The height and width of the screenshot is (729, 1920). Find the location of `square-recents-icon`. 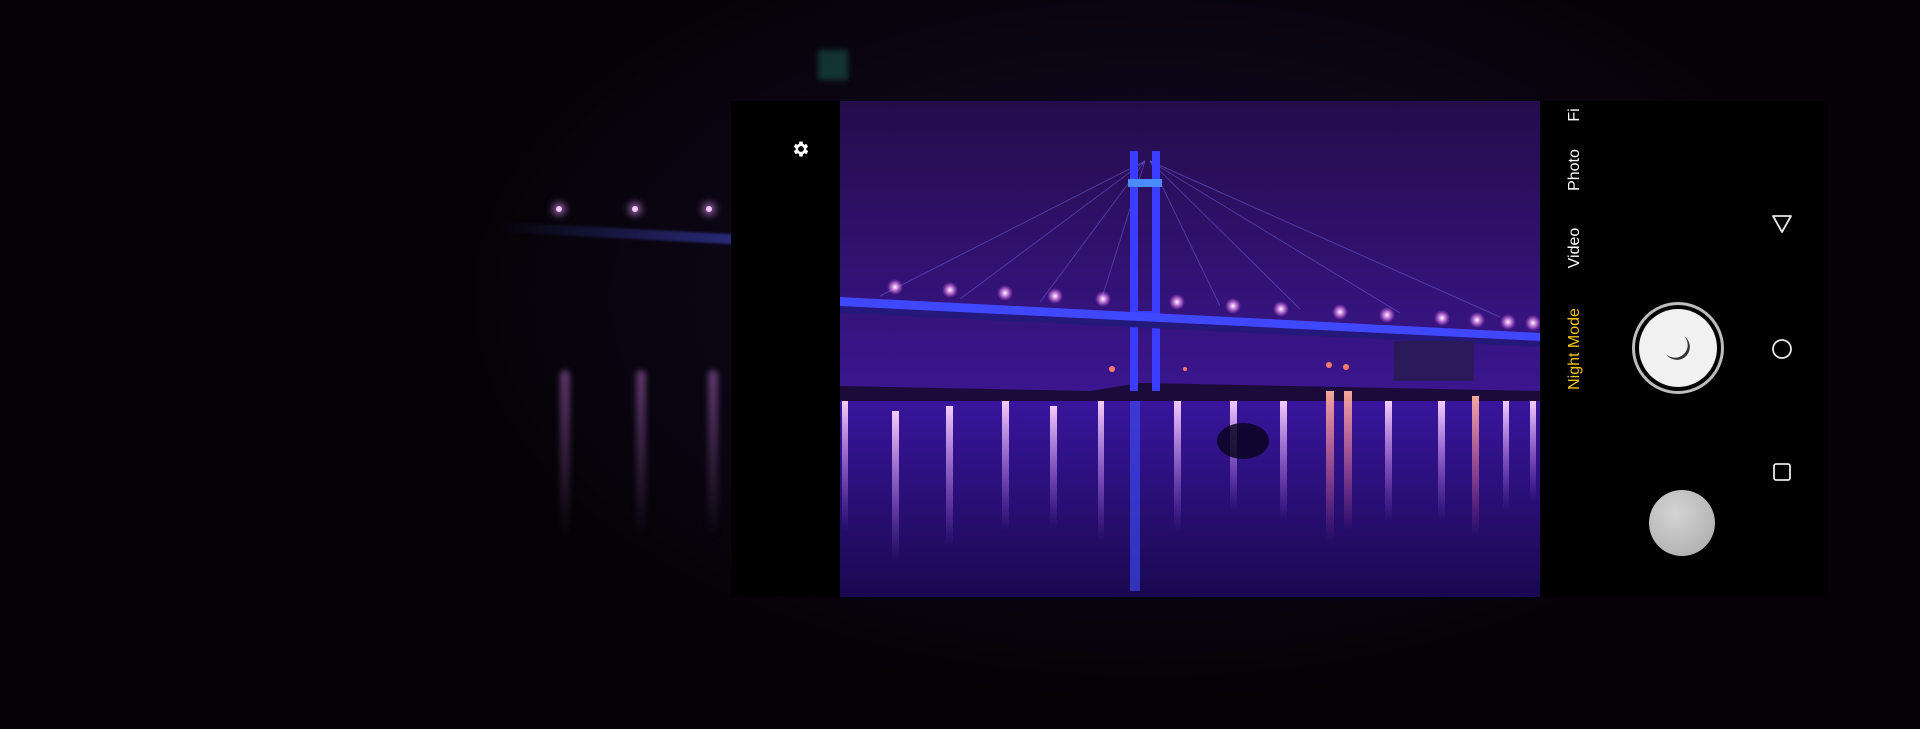

square-recents-icon is located at coordinates (1782, 472).